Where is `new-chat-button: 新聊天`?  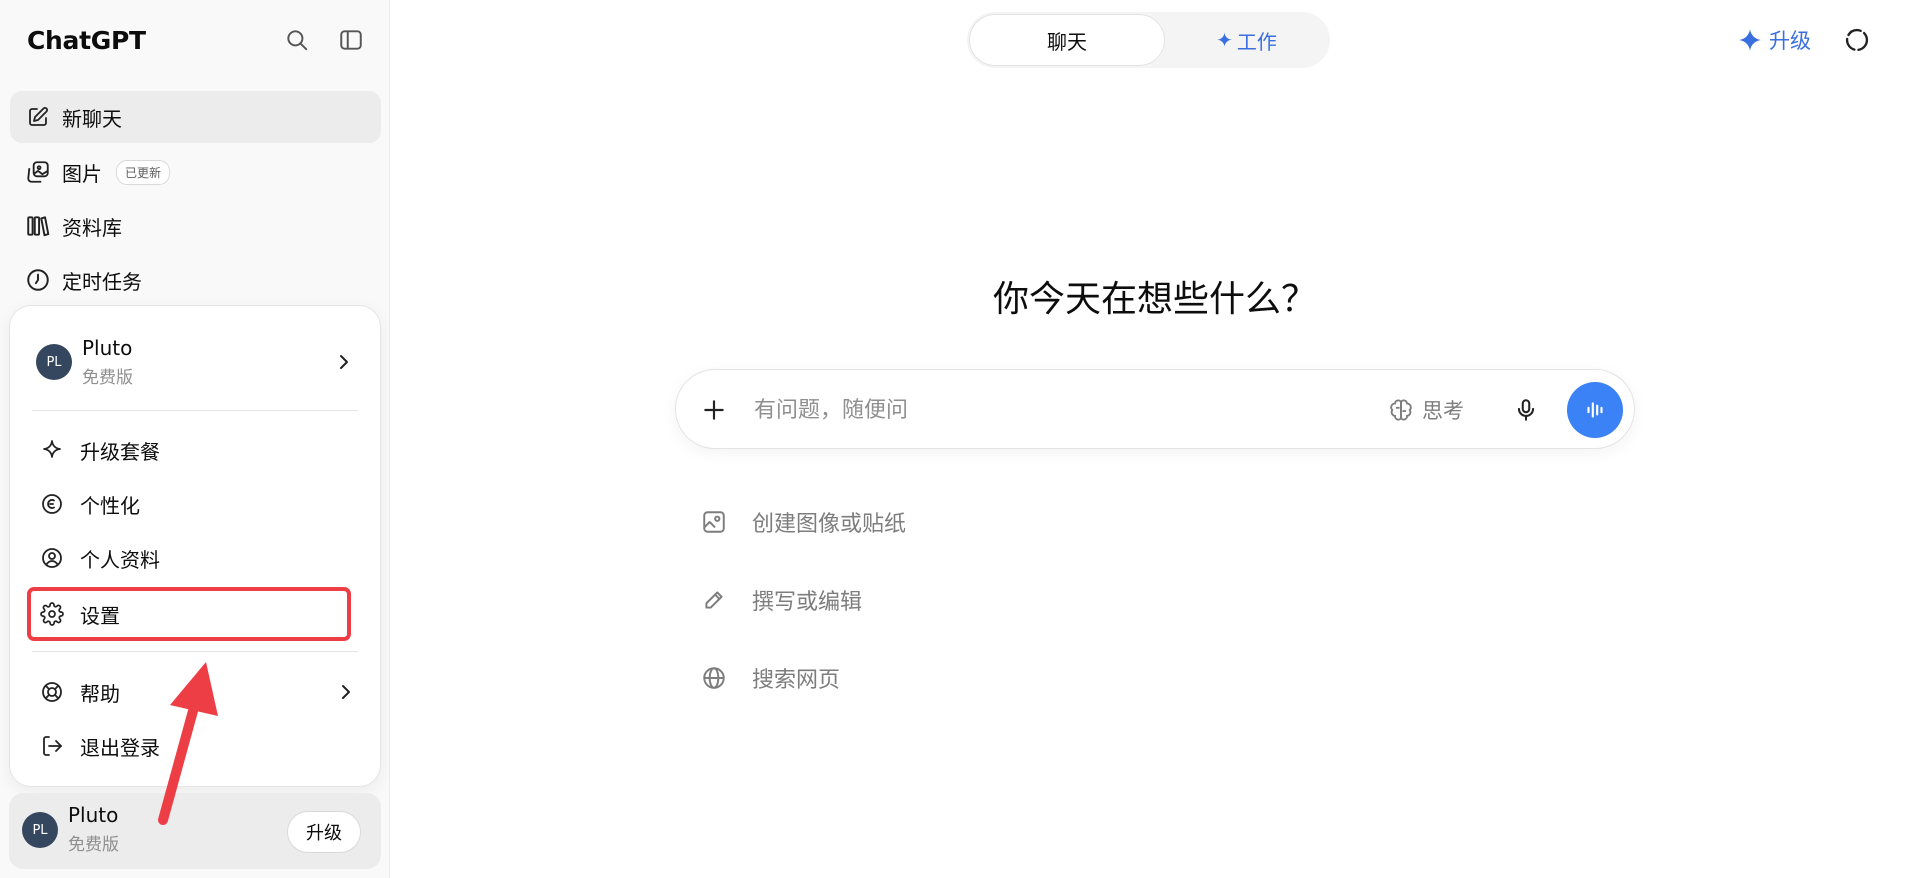
new-chat-button: 新聊天 is located at coordinates (195, 117).